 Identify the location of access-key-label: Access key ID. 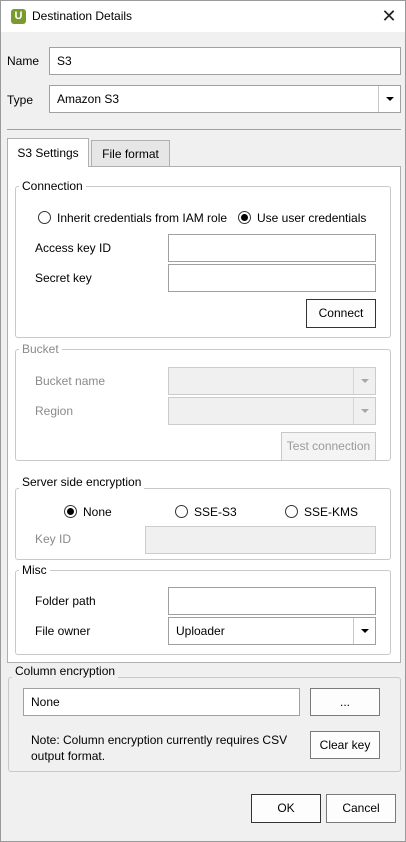
(73, 248).